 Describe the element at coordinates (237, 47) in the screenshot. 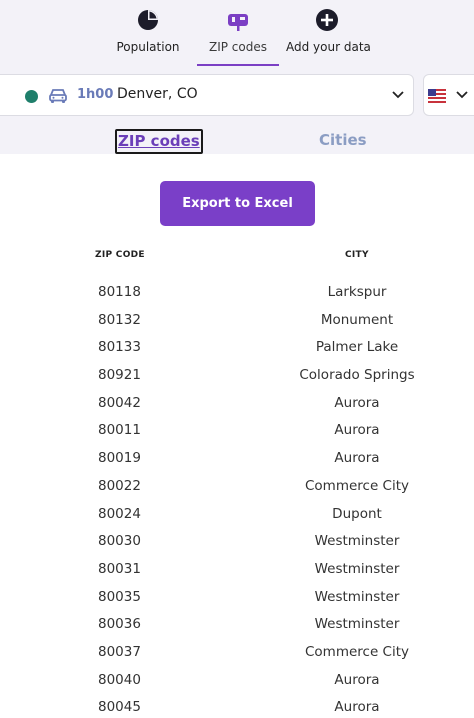

I see `tab-zip-codes-label: ZIP codes` at that location.